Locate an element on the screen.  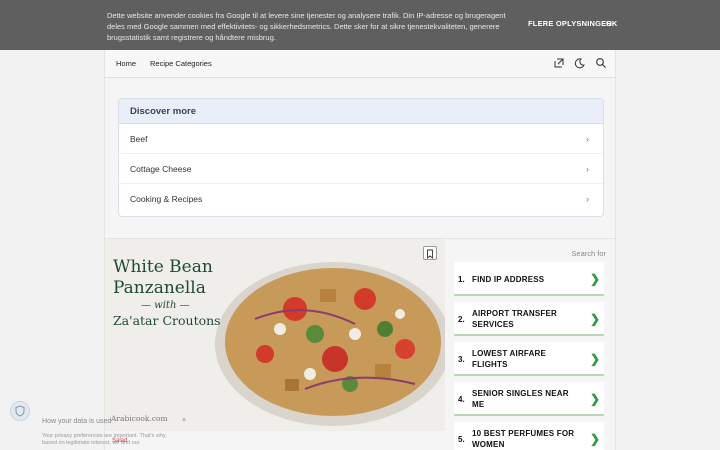
discover-item-label: Cooking & Recipes is located at coordinates (166, 199).